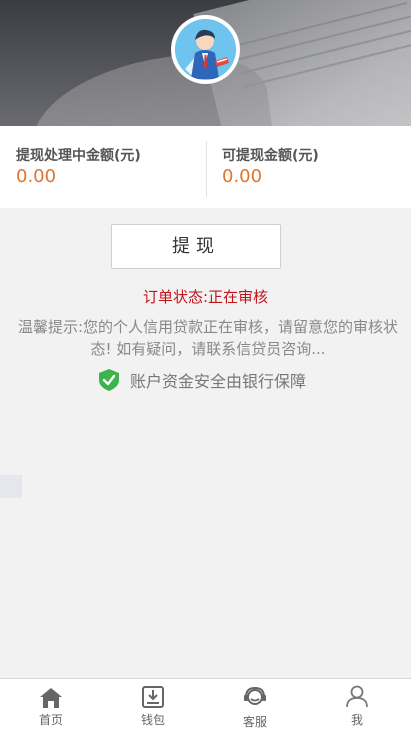  I want to click on tab-me-label: 我, so click(356, 720).